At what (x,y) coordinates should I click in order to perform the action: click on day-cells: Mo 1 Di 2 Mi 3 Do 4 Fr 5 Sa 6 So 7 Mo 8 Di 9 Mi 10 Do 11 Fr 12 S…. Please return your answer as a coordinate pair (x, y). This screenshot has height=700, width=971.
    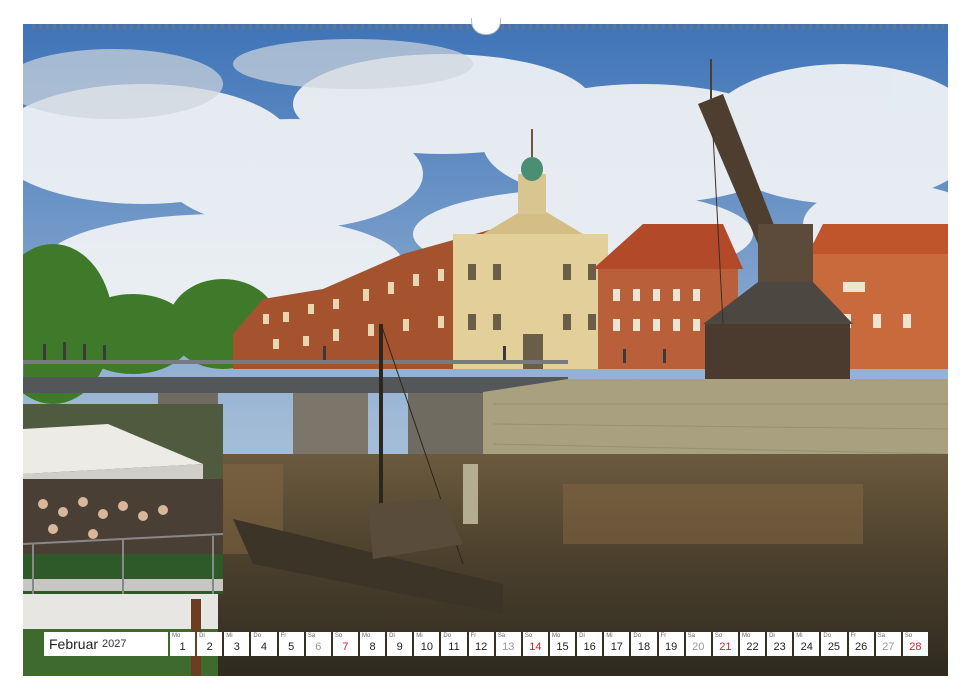
    Looking at the image, I should click on (549, 644).